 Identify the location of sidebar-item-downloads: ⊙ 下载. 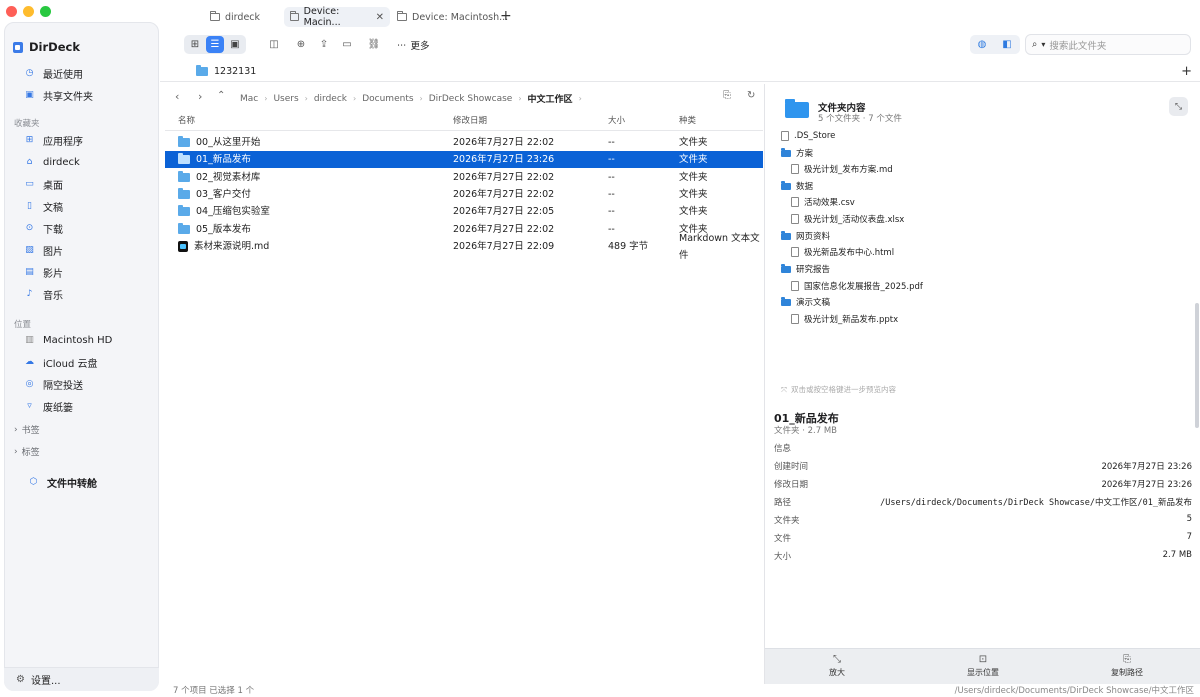
(43, 228).